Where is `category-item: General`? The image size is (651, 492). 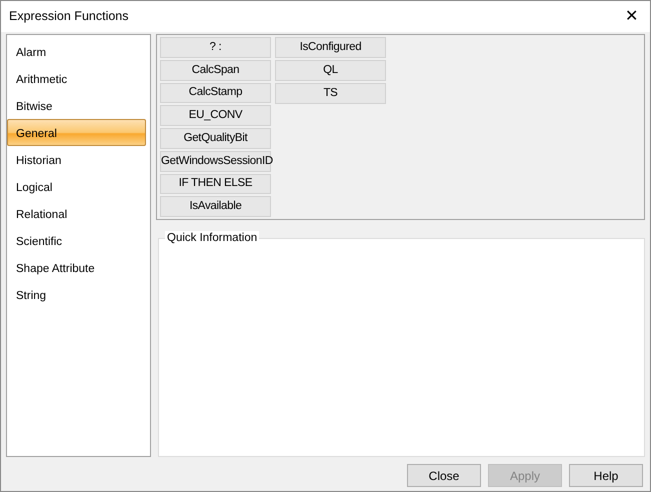 category-item: General is located at coordinates (76, 132).